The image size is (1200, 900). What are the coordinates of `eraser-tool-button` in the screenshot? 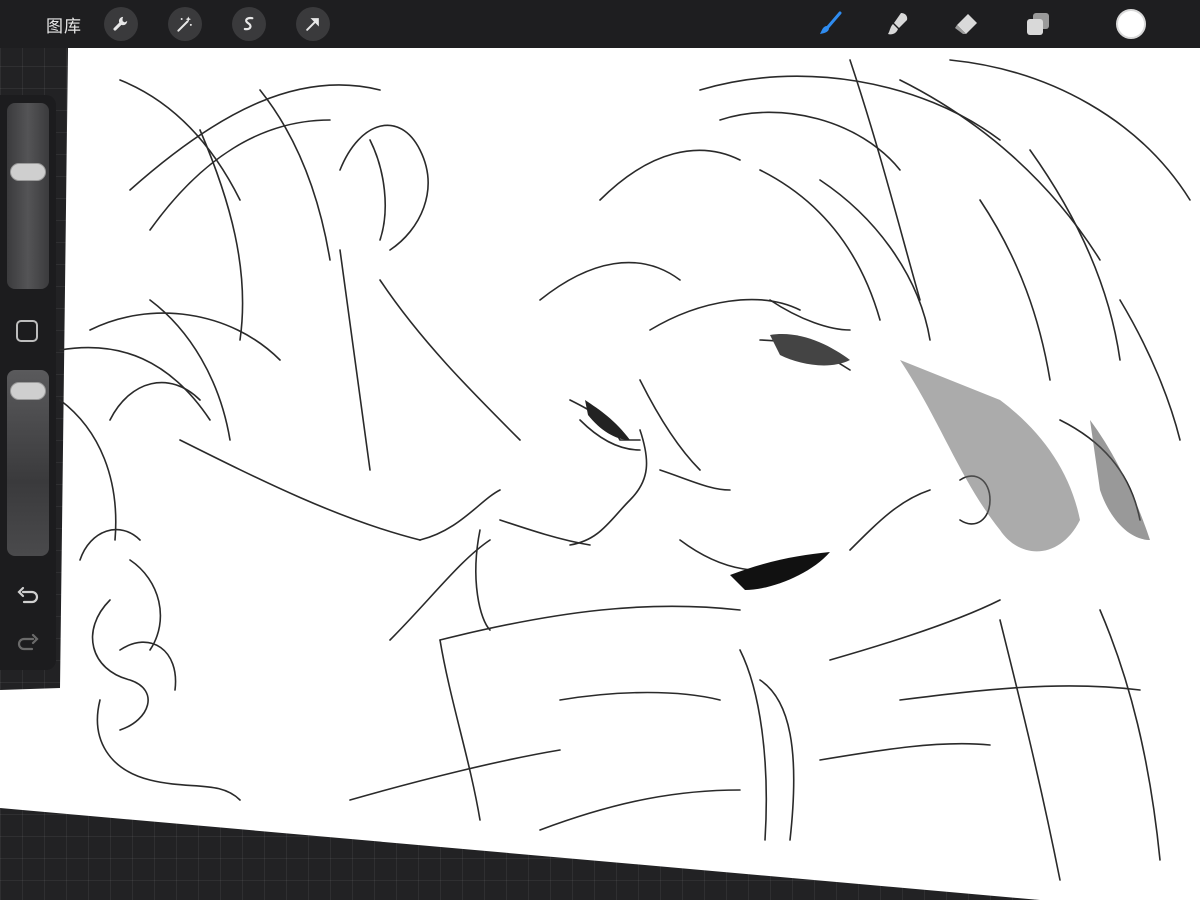 It's located at (966, 24).